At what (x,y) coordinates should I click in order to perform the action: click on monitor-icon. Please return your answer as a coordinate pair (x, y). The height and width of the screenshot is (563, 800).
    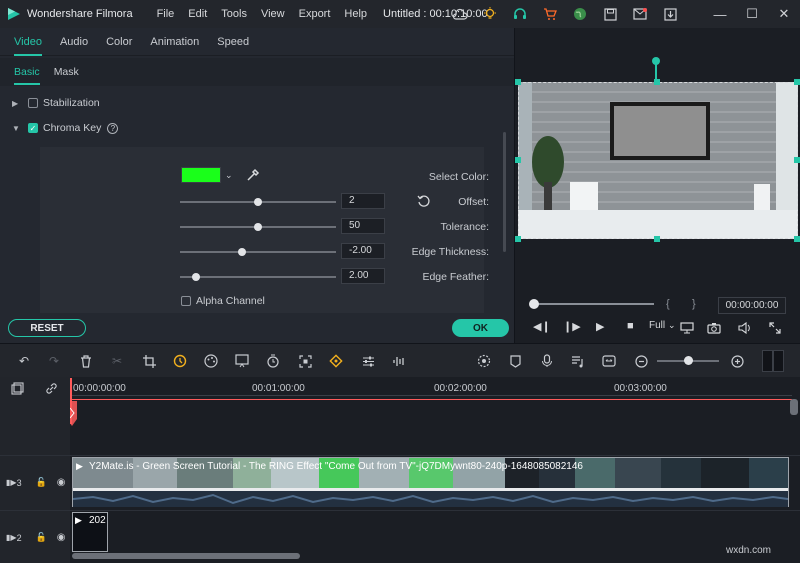
    Looking at the image, I should click on (687, 328).